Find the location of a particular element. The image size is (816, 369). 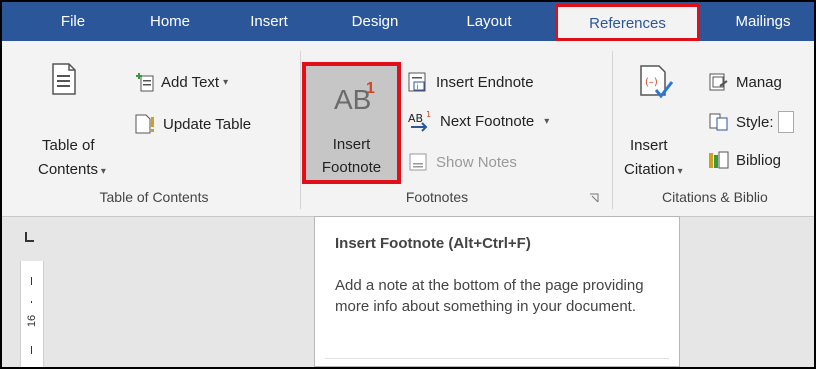

next-footnote-icon: AB 1 is located at coordinates (419, 121).